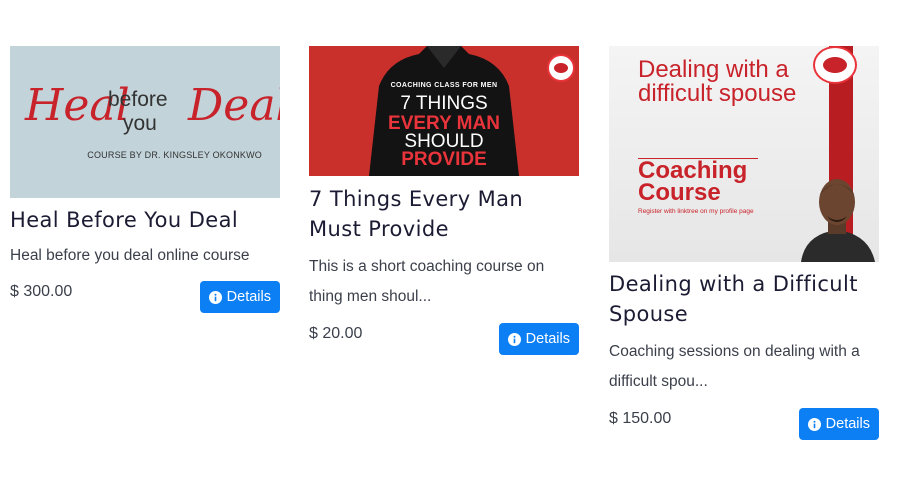  Describe the element at coordinates (444, 85) in the screenshot. I see `thumbnail-kicker: COACHING CLASS FOR MEN` at that location.